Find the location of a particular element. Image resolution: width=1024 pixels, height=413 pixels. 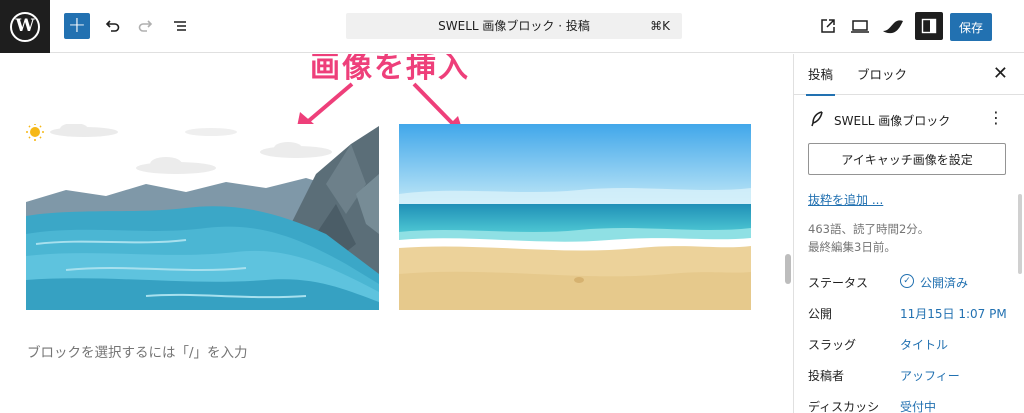

more-options-icon: ⋮ is located at coordinates (996, 118).